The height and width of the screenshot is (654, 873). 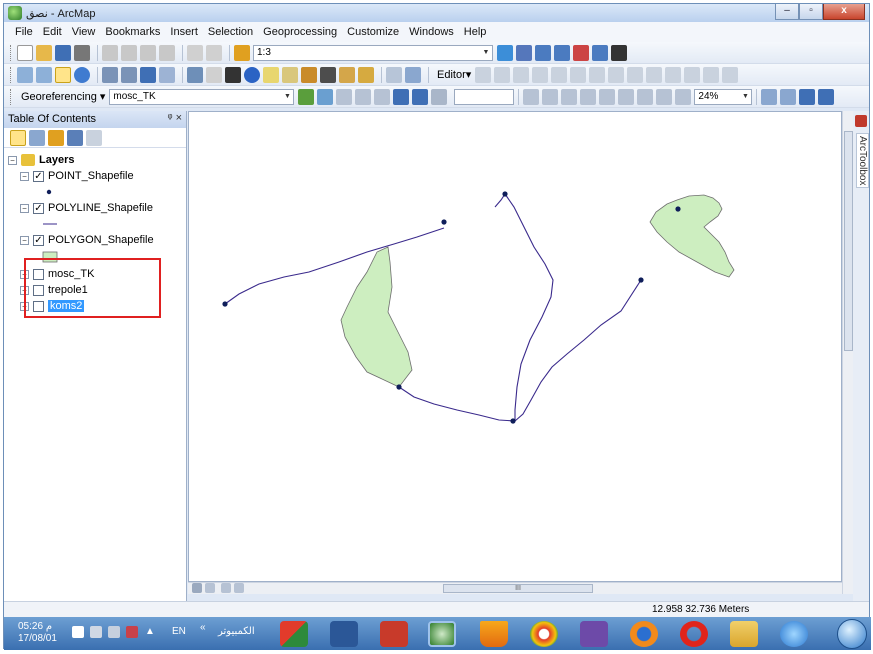 What do you see at coordinates (394, 74) in the screenshot?
I see `time-slider-icon` at bounding box center [394, 74].